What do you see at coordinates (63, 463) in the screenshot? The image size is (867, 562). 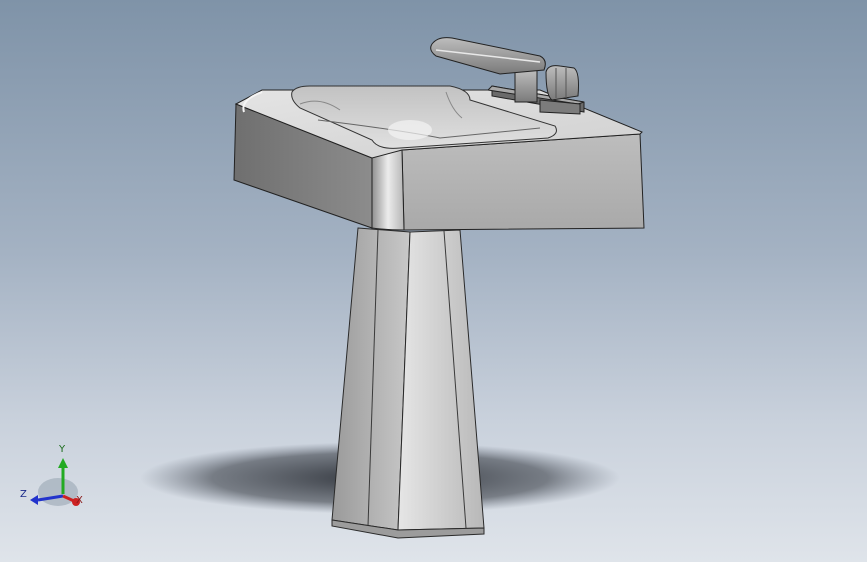 I see `triad-y-arrowhead` at bounding box center [63, 463].